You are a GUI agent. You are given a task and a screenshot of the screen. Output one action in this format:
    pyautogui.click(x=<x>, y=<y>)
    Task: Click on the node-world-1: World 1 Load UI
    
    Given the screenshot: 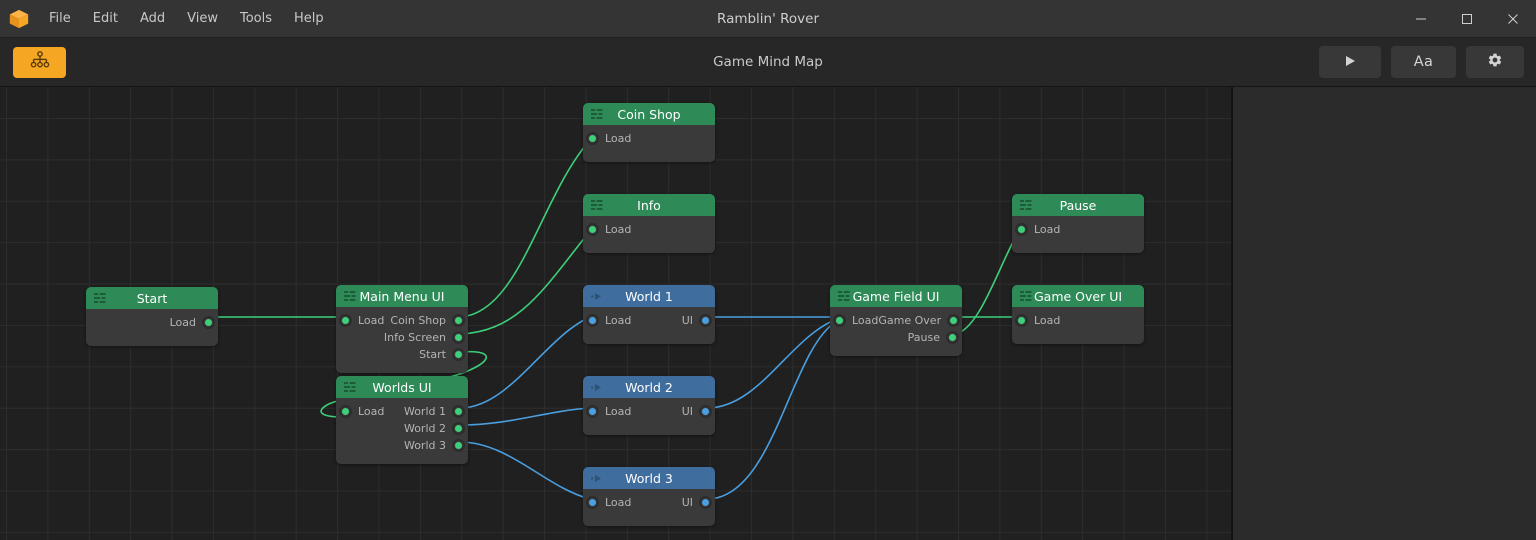 What is the action you would take?
    pyautogui.click(x=649, y=314)
    